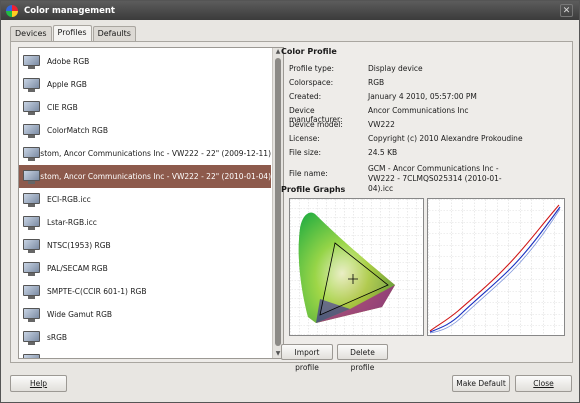 The height and width of the screenshot is (403, 580). I want to click on prop-key: Device model:, so click(316, 124).